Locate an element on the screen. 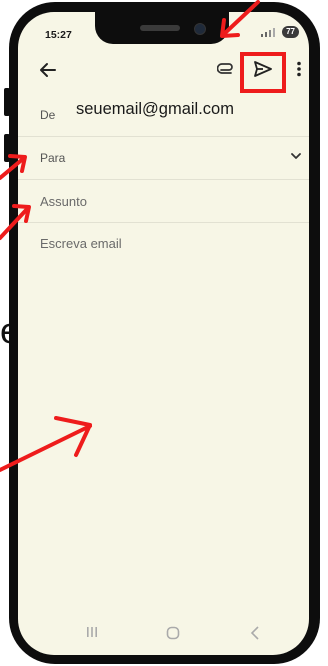 The image size is (328, 666). arrow-left-icon is located at coordinates (48, 70).